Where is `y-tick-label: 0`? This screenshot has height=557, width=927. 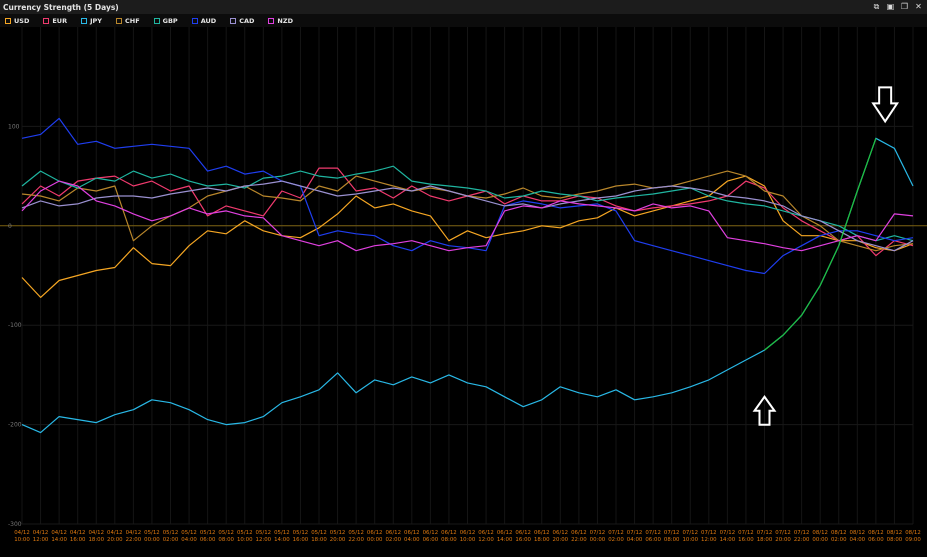 y-tick-label: 0 is located at coordinates (10, 226).